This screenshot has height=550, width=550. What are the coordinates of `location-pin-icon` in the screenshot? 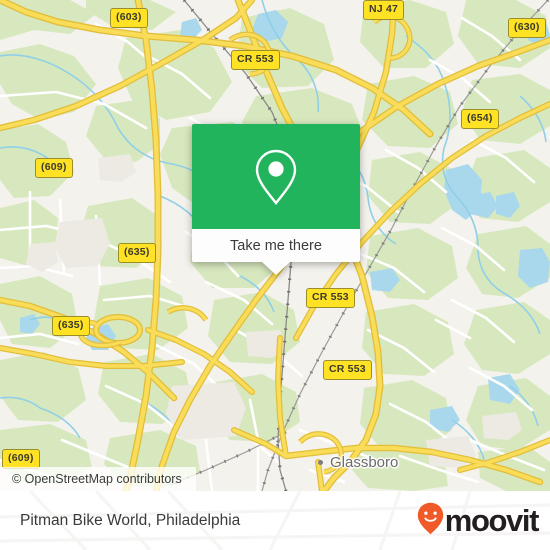 It's located at (276, 177).